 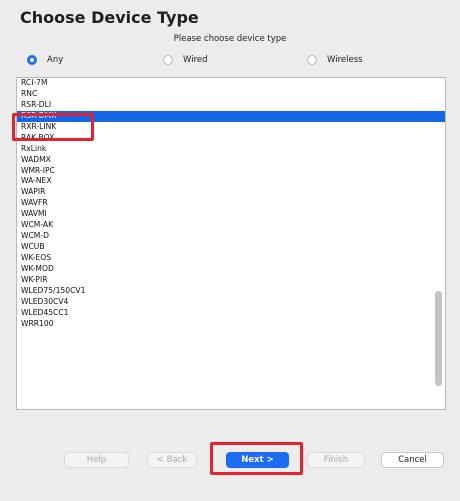 What do you see at coordinates (109, 17) in the screenshot?
I see `dialog-title: Choose Device Type` at bounding box center [109, 17].